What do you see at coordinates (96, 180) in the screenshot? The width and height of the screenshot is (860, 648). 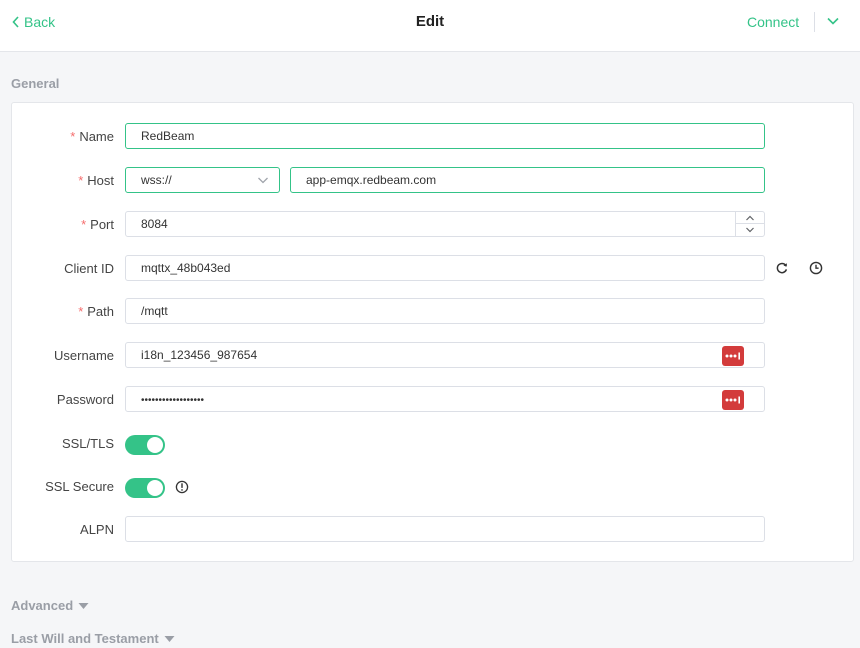 I see `host-label: * Host` at bounding box center [96, 180].